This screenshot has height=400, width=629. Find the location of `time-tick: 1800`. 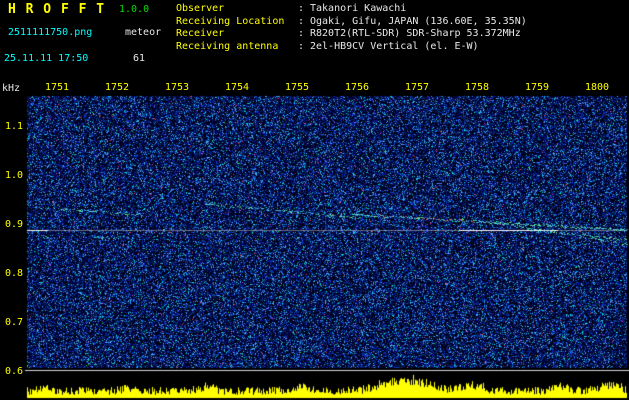

time-tick: 1800 is located at coordinates (597, 87).